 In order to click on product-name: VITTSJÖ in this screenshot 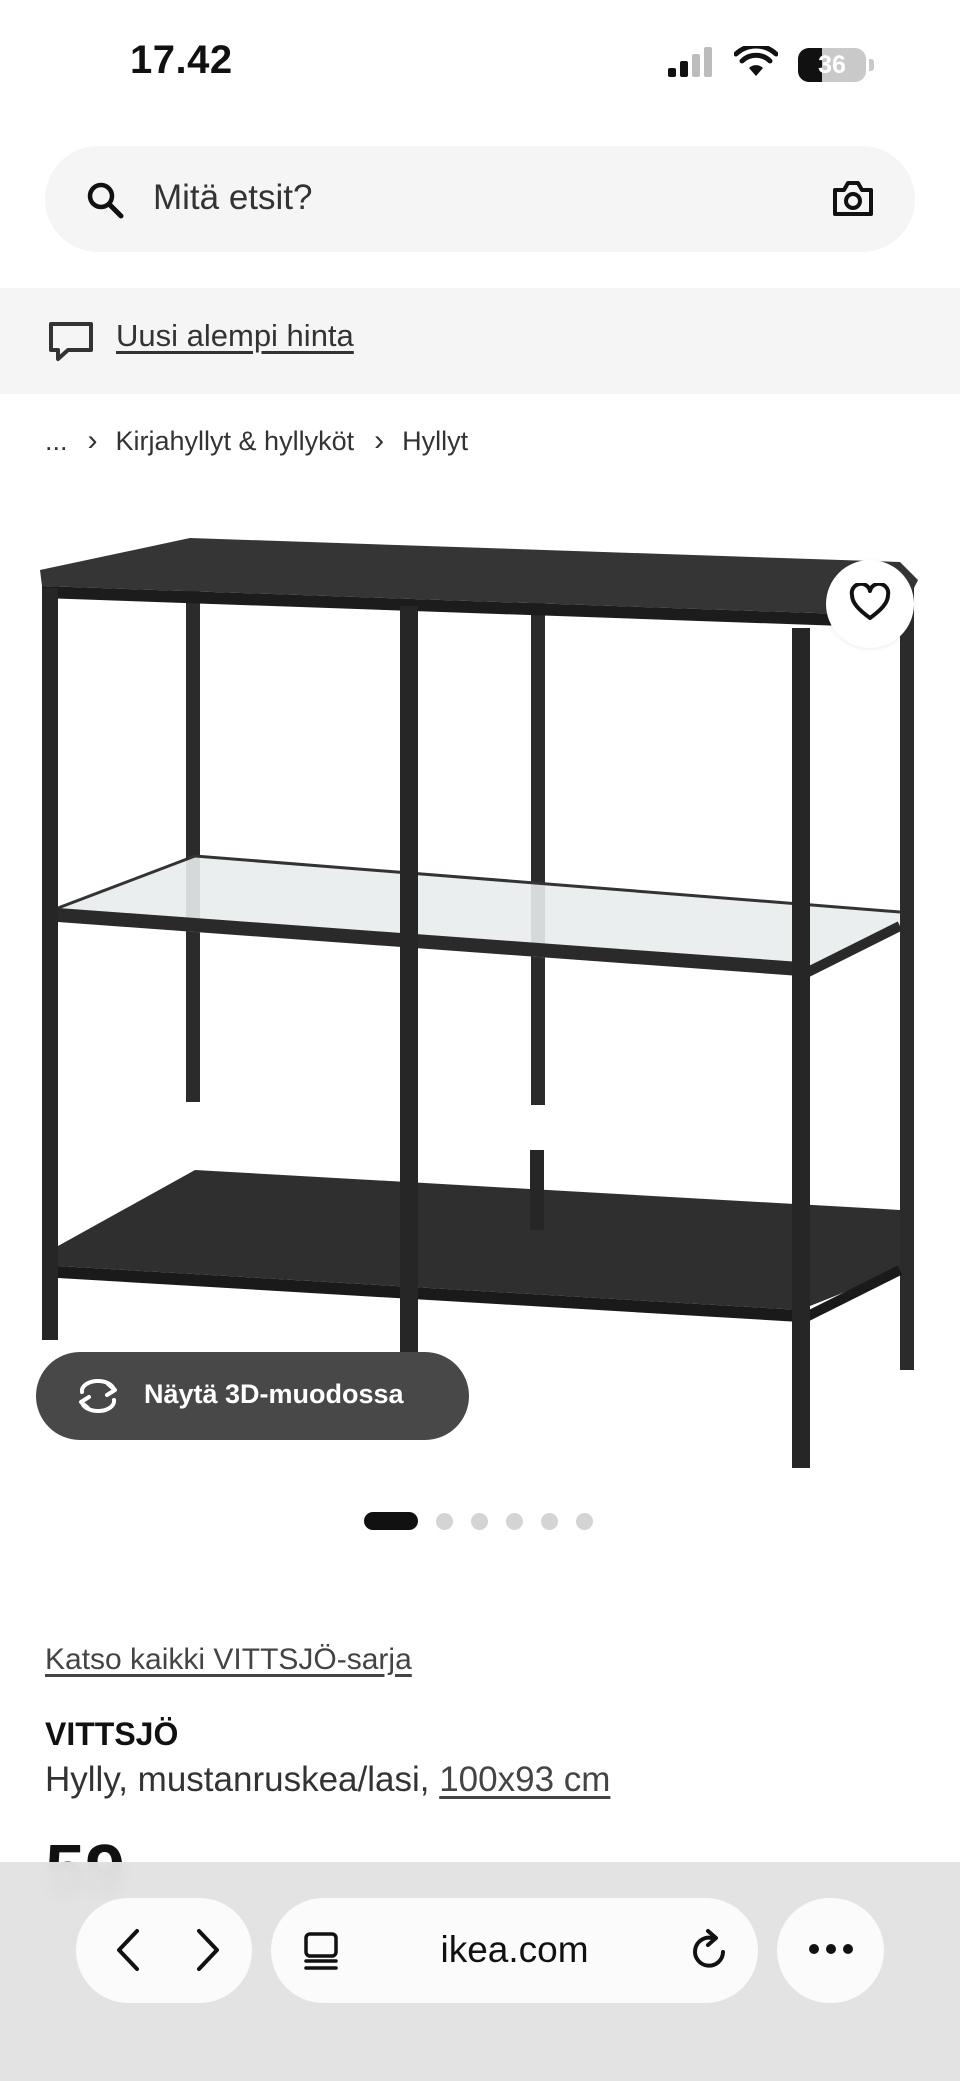, I will do `click(112, 1734)`.